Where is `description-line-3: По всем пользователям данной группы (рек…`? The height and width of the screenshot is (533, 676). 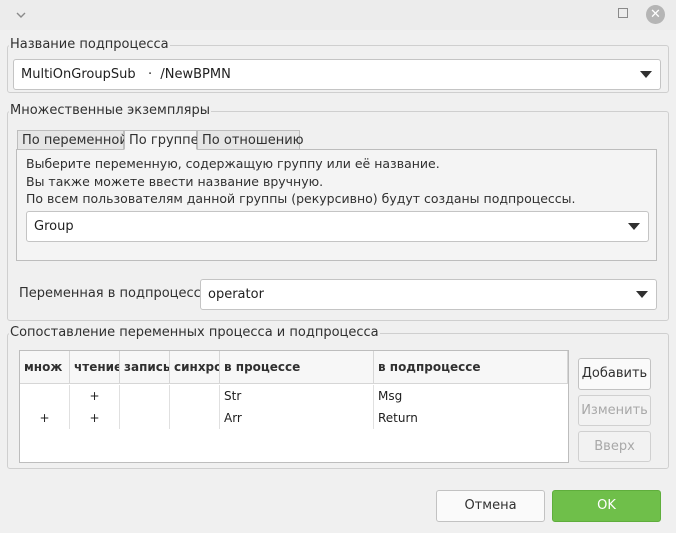
description-line-3: По всем пользователям данной группы (рек… is located at coordinates (301, 198).